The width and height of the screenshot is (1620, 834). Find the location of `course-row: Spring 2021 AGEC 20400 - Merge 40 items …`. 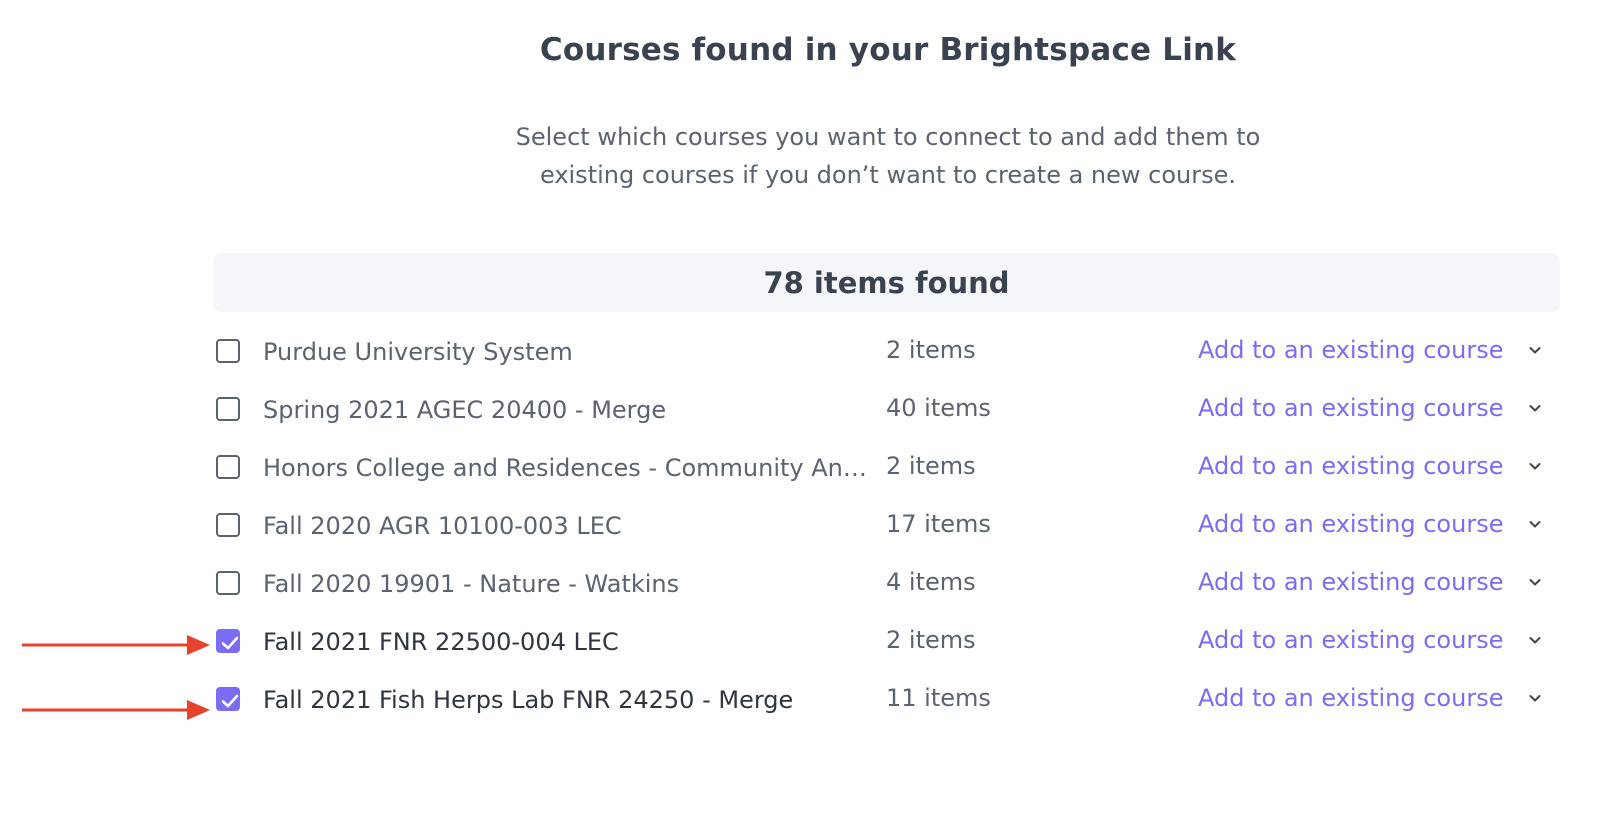

course-row: Spring 2021 AGEC 20400 - Merge 40 items … is located at coordinates (886, 412).